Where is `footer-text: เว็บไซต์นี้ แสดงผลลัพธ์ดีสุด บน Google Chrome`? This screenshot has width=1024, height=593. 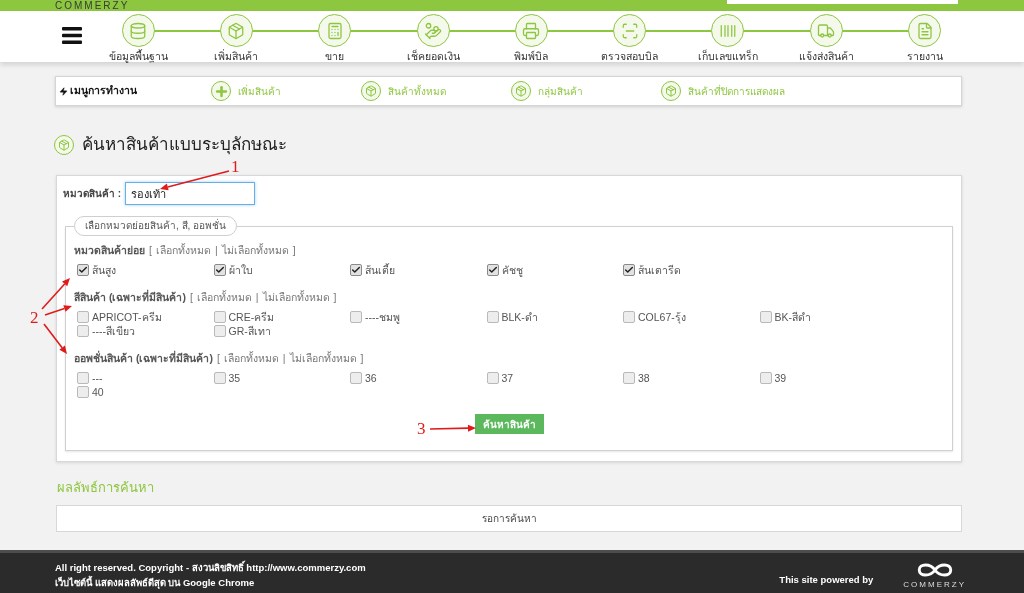
footer-text: เว็บไซต์นี้ แสดงผลลัพธ์ดีสุด บน Google Chrome is located at coordinates (155, 582).